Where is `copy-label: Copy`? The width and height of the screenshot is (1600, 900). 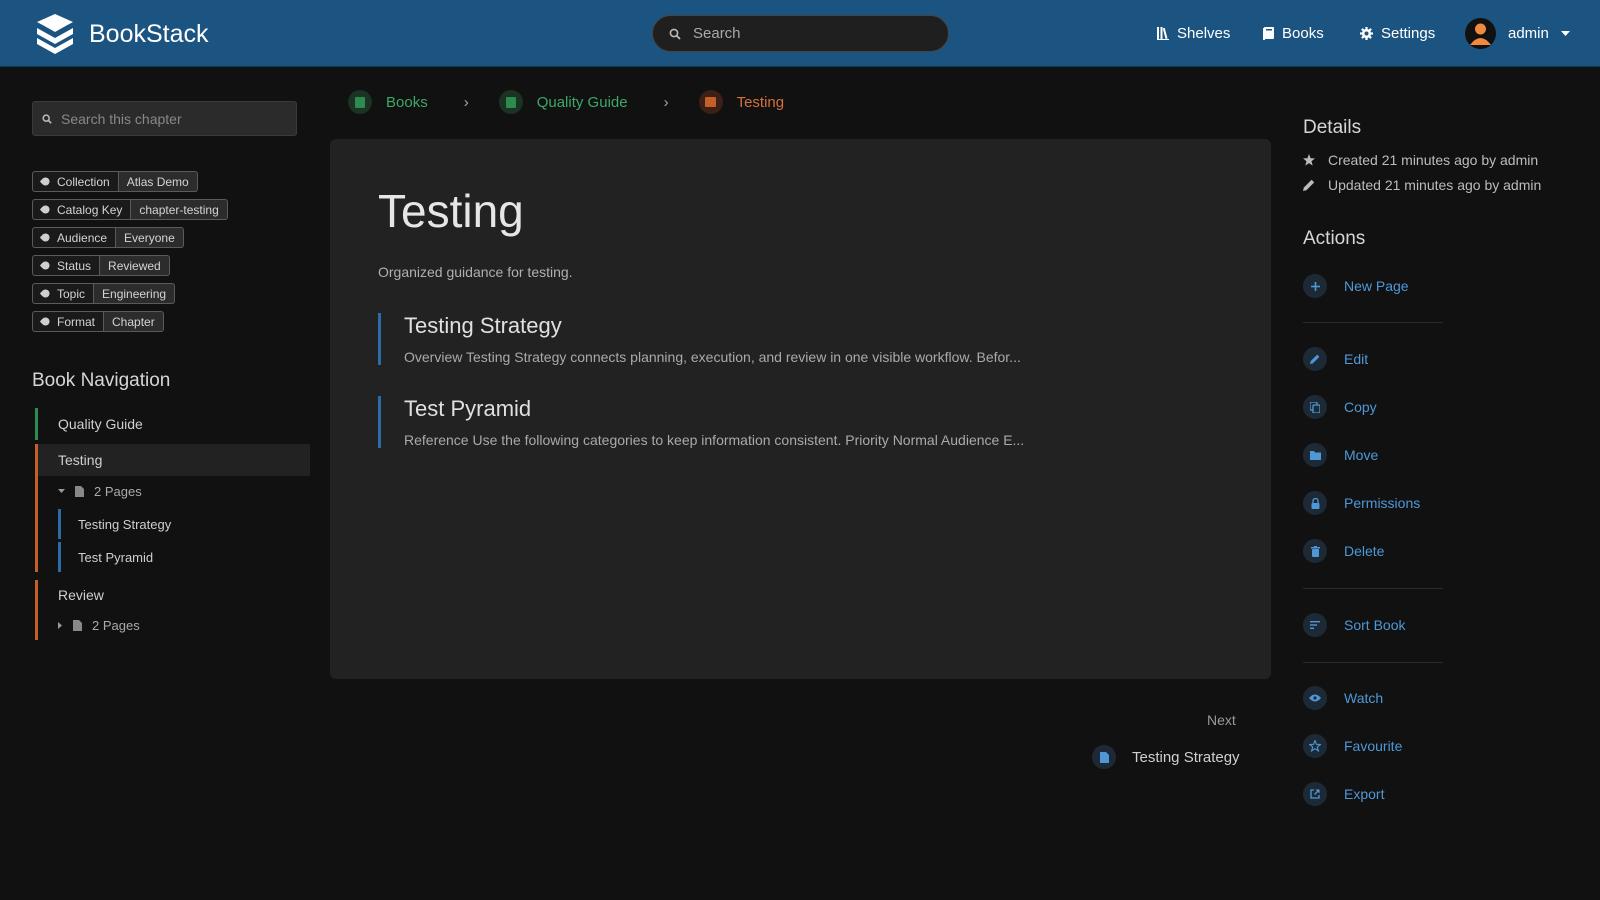
copy-label: Copy is located at coordinates (1360, 407).